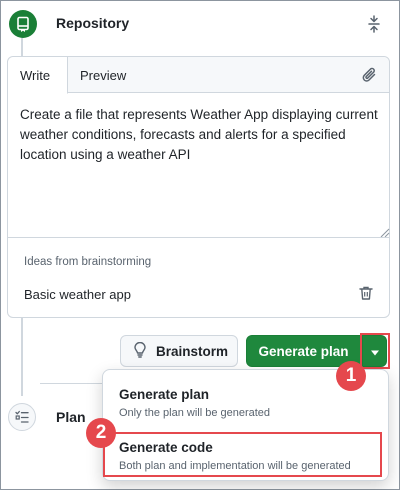  I want to click on menu-item-title: Generate code, so click(166, 447).